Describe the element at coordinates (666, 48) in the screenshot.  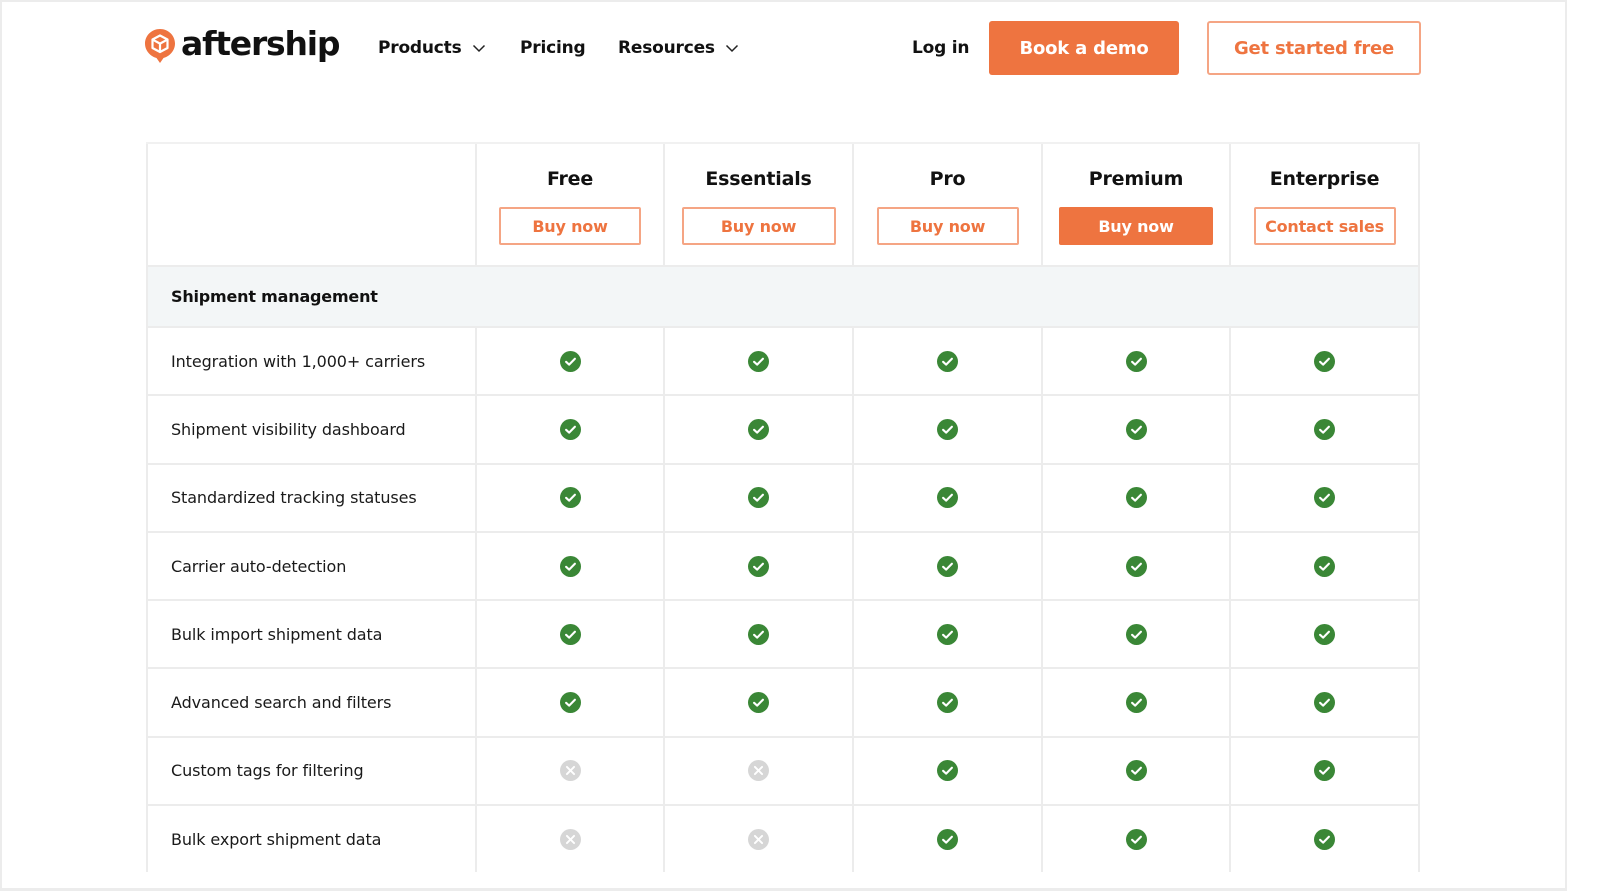
I see `nav-resources-label: Resources` at that location.